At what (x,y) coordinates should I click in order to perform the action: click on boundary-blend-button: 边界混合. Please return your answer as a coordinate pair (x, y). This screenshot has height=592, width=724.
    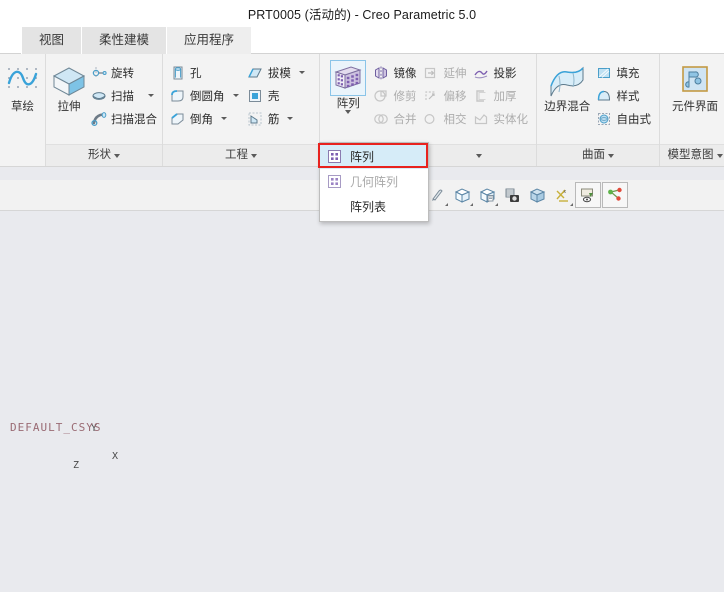
    Looking at the image, I should click on (567, 86).